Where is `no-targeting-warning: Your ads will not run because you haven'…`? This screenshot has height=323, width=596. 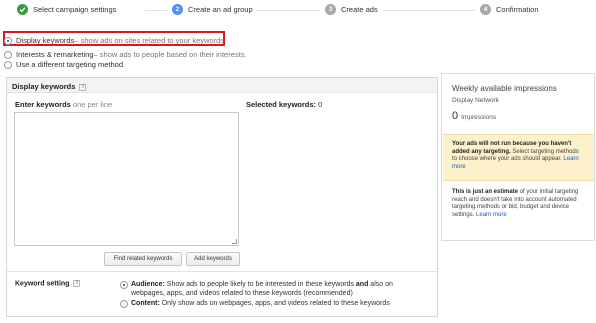 no-targeting-warning: Your ads will not run because you haven'… is located at coordinates (518, 157).